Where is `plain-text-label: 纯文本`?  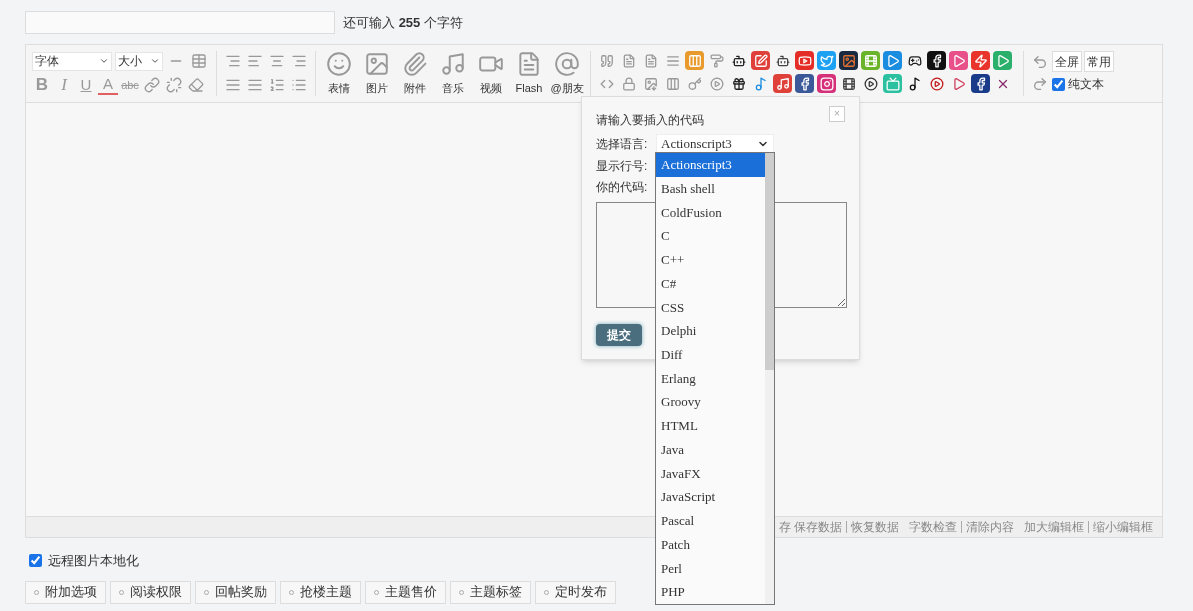
plain-text-label: 纯文本 is located at coordinates (1086, 84).